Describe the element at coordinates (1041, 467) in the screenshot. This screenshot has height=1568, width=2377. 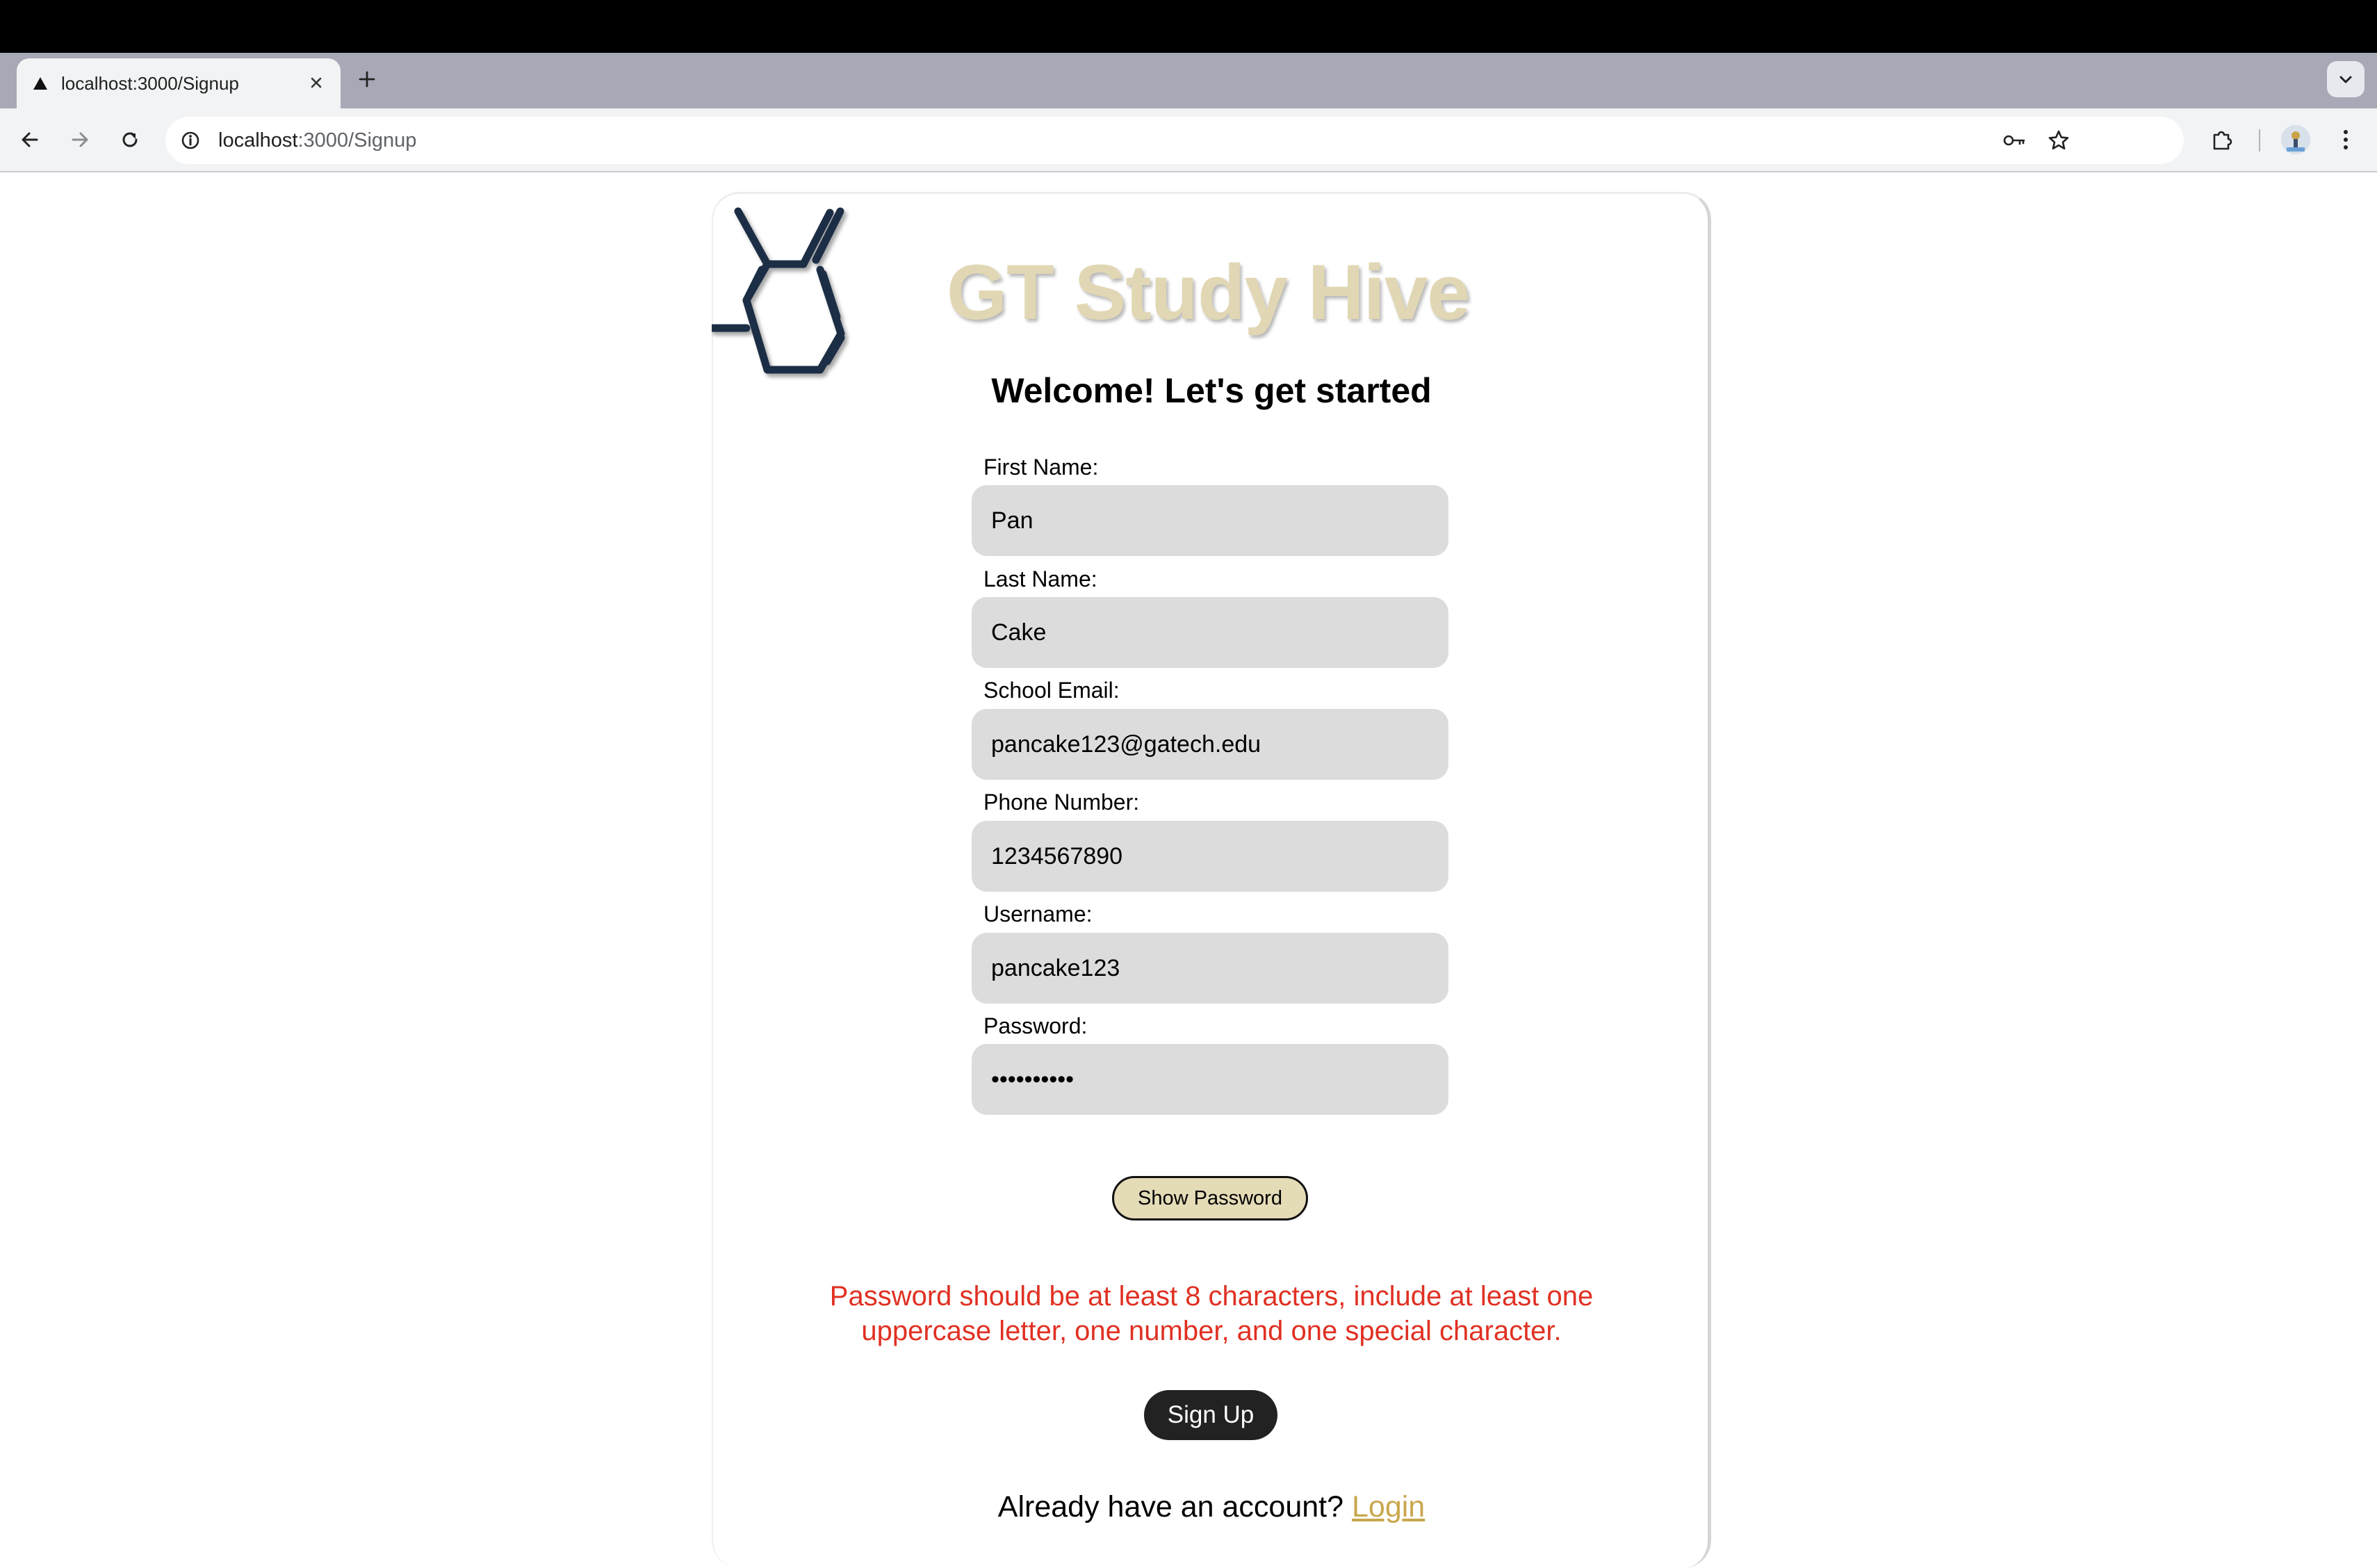
I see `first-name-label: First Name:` at that location.